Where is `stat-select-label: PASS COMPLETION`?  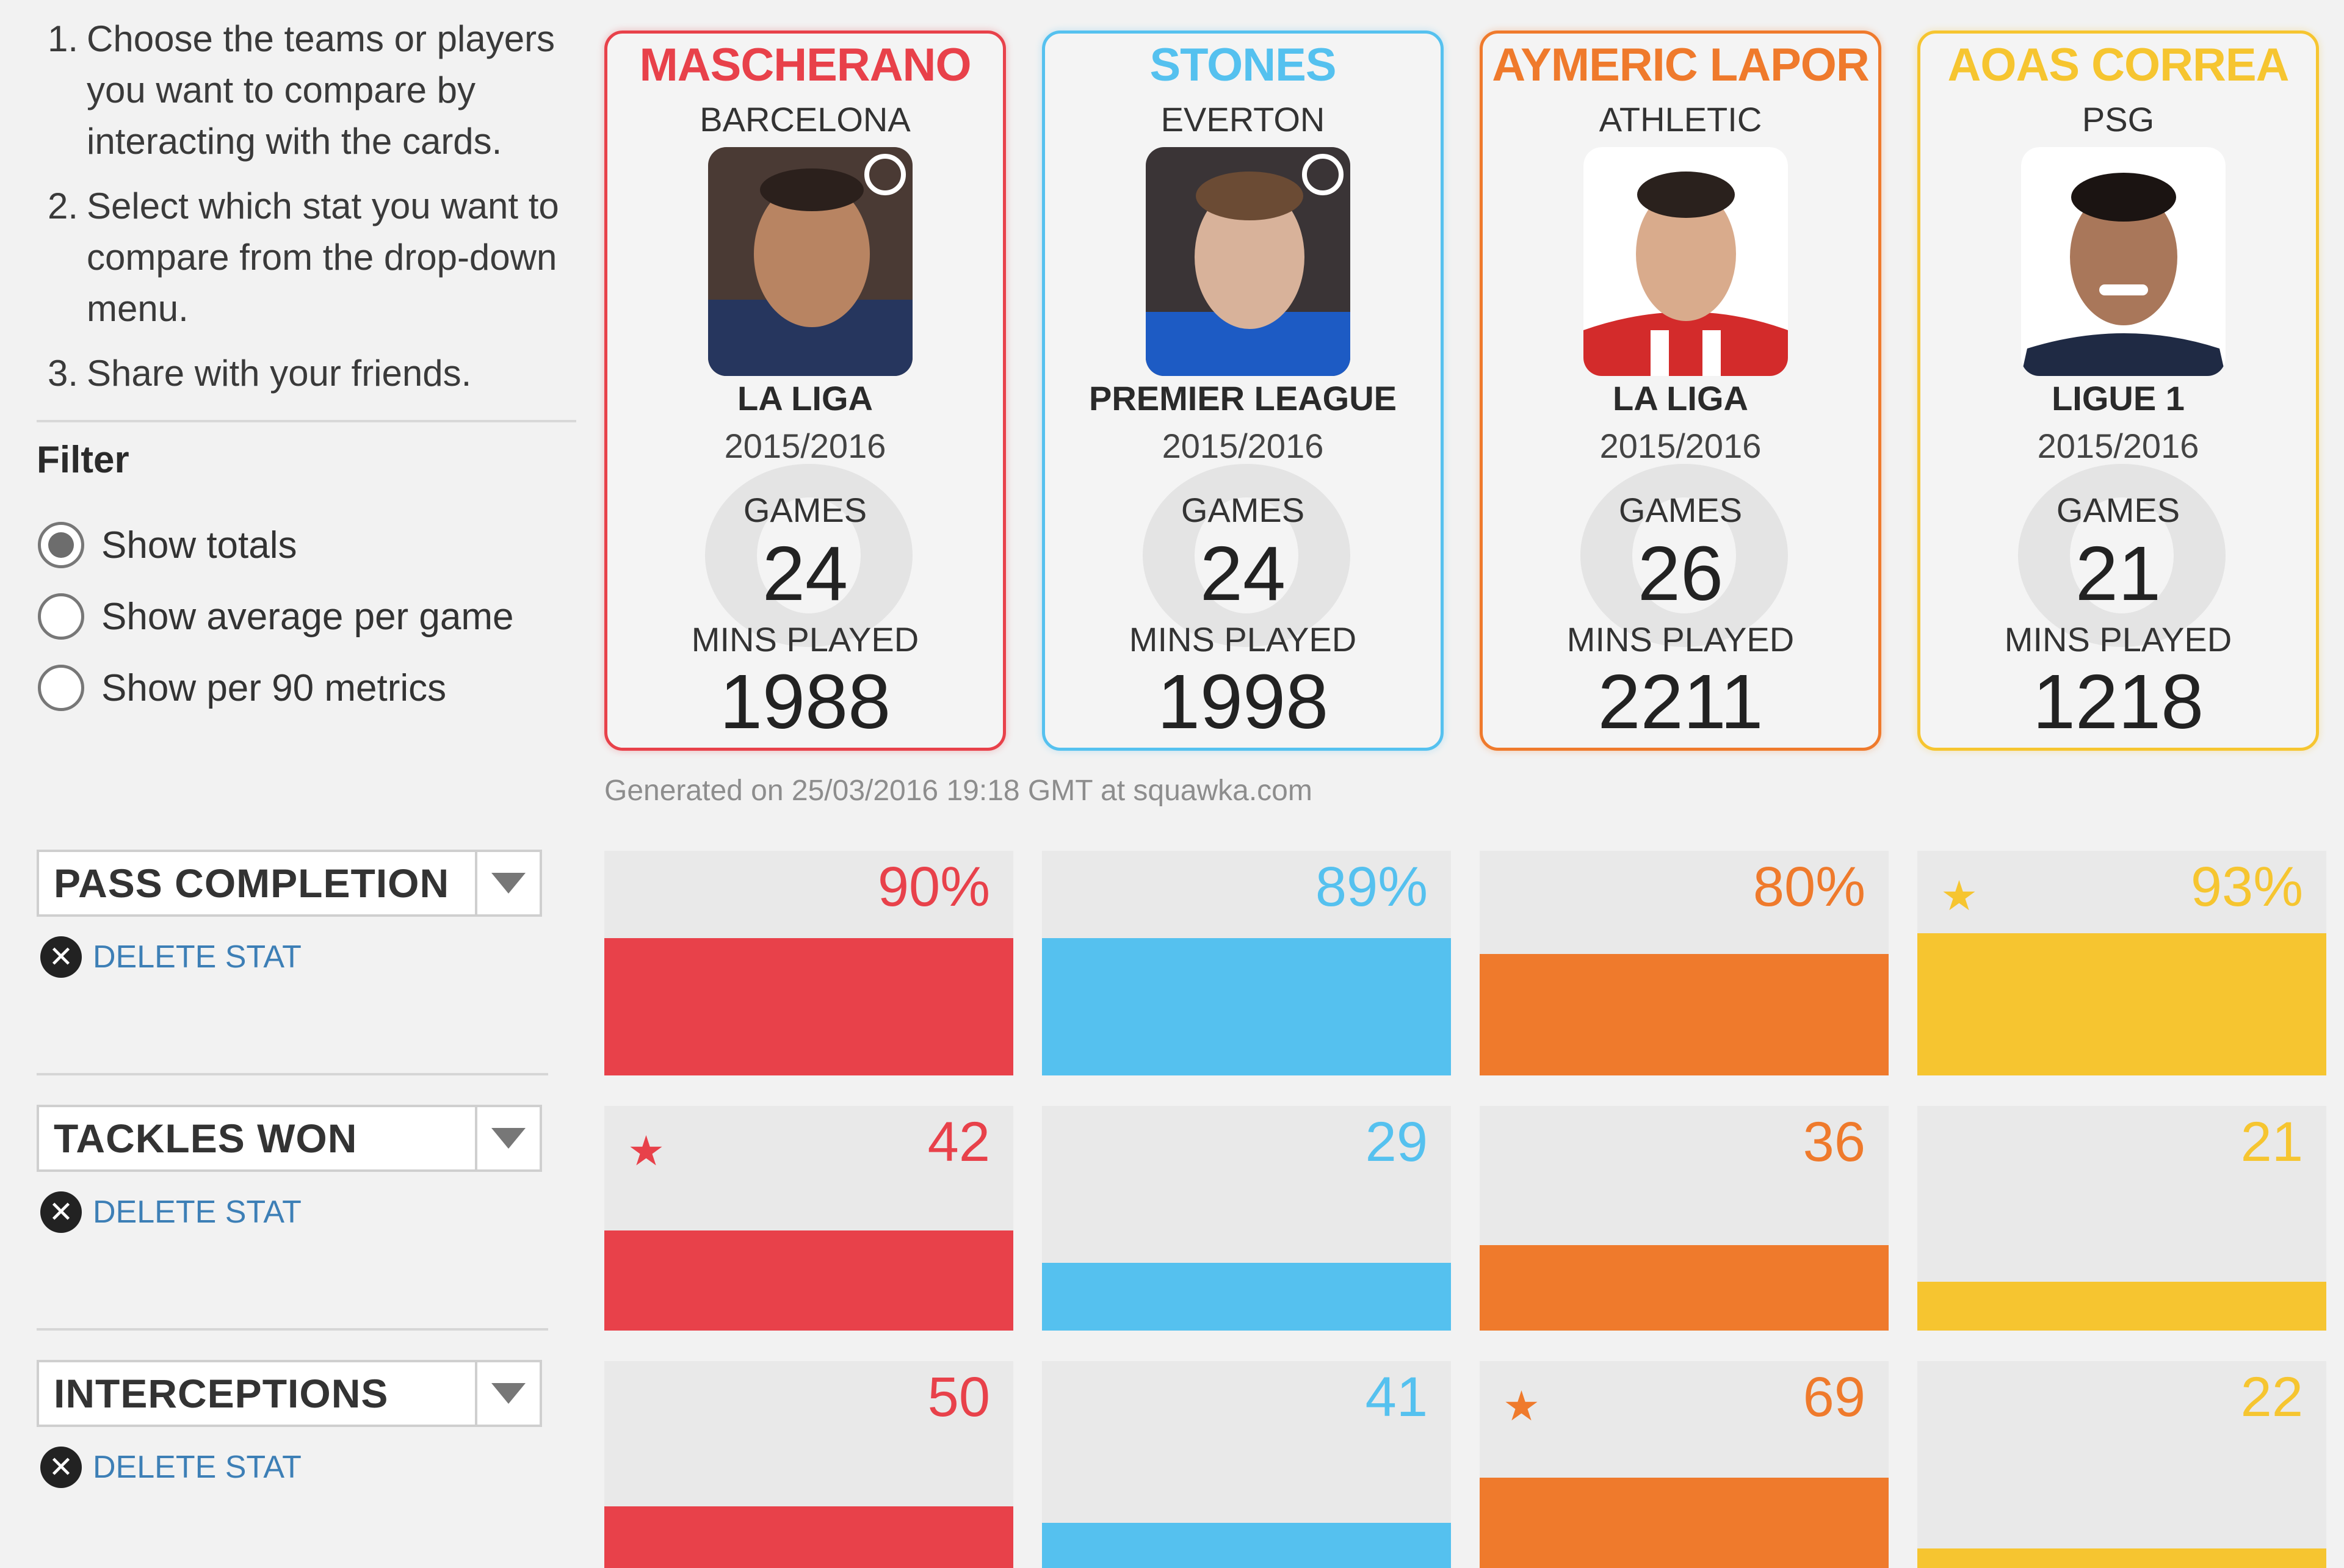
stat-select-label: PASS COMPLETION is located at coordinates (252, 884).